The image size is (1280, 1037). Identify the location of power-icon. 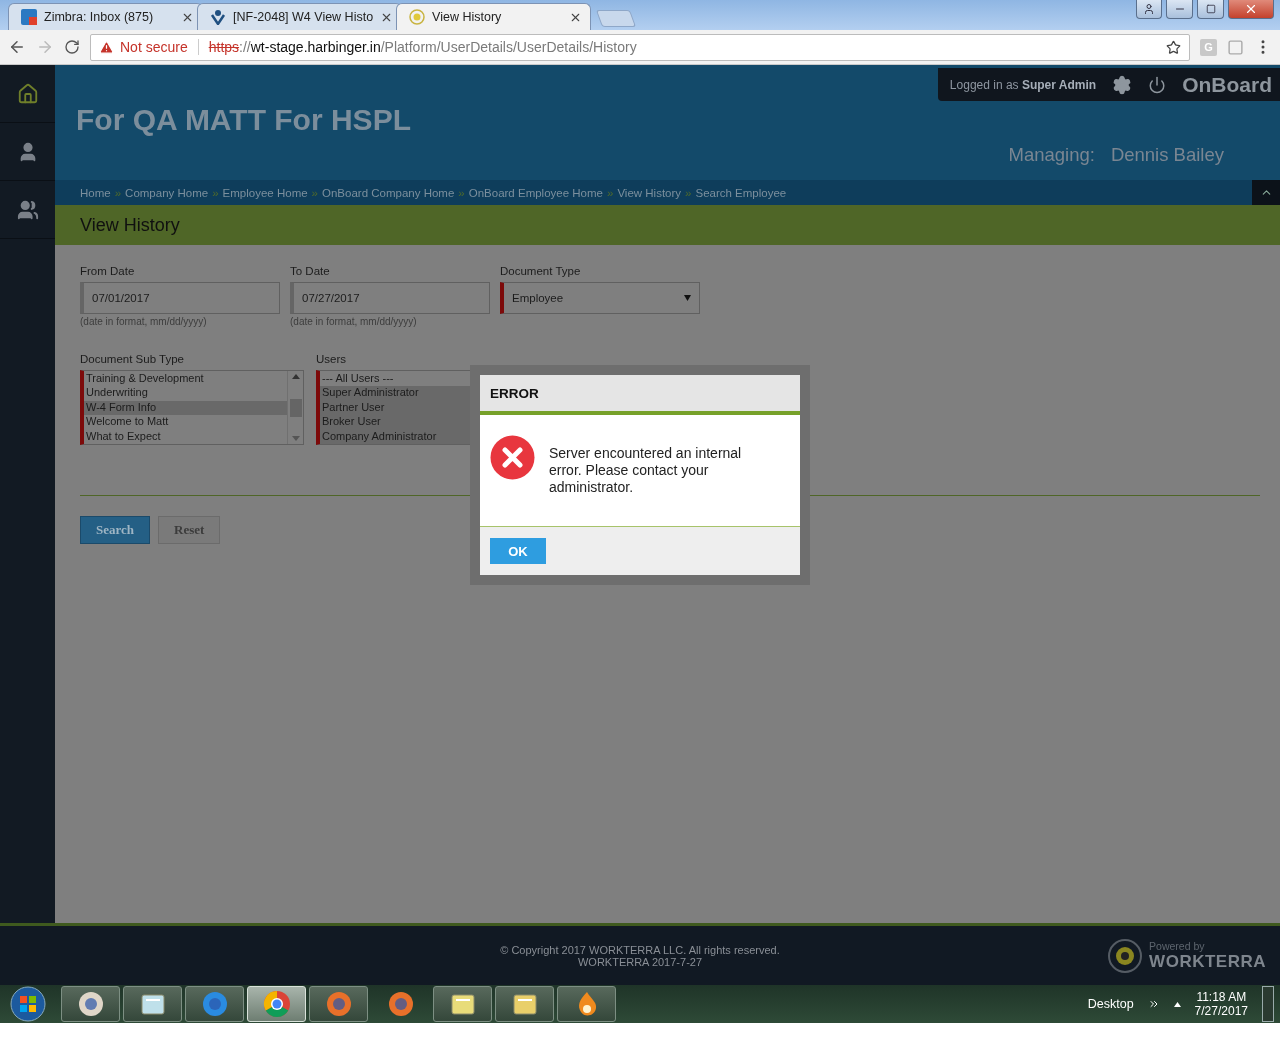
(1157, 84).